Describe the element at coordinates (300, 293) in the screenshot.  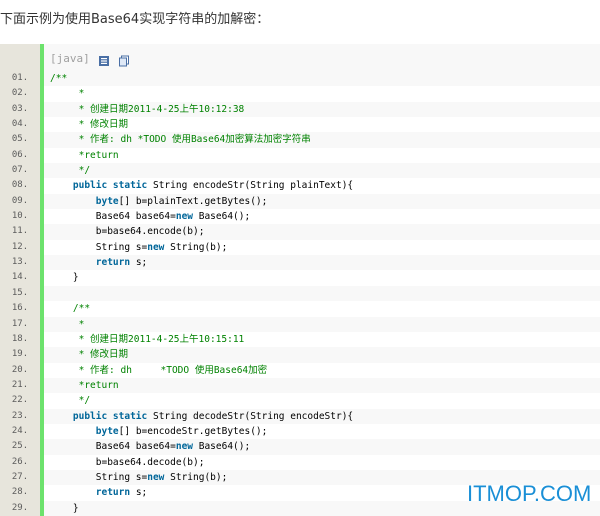
I see `code-line: 15.` at that location.